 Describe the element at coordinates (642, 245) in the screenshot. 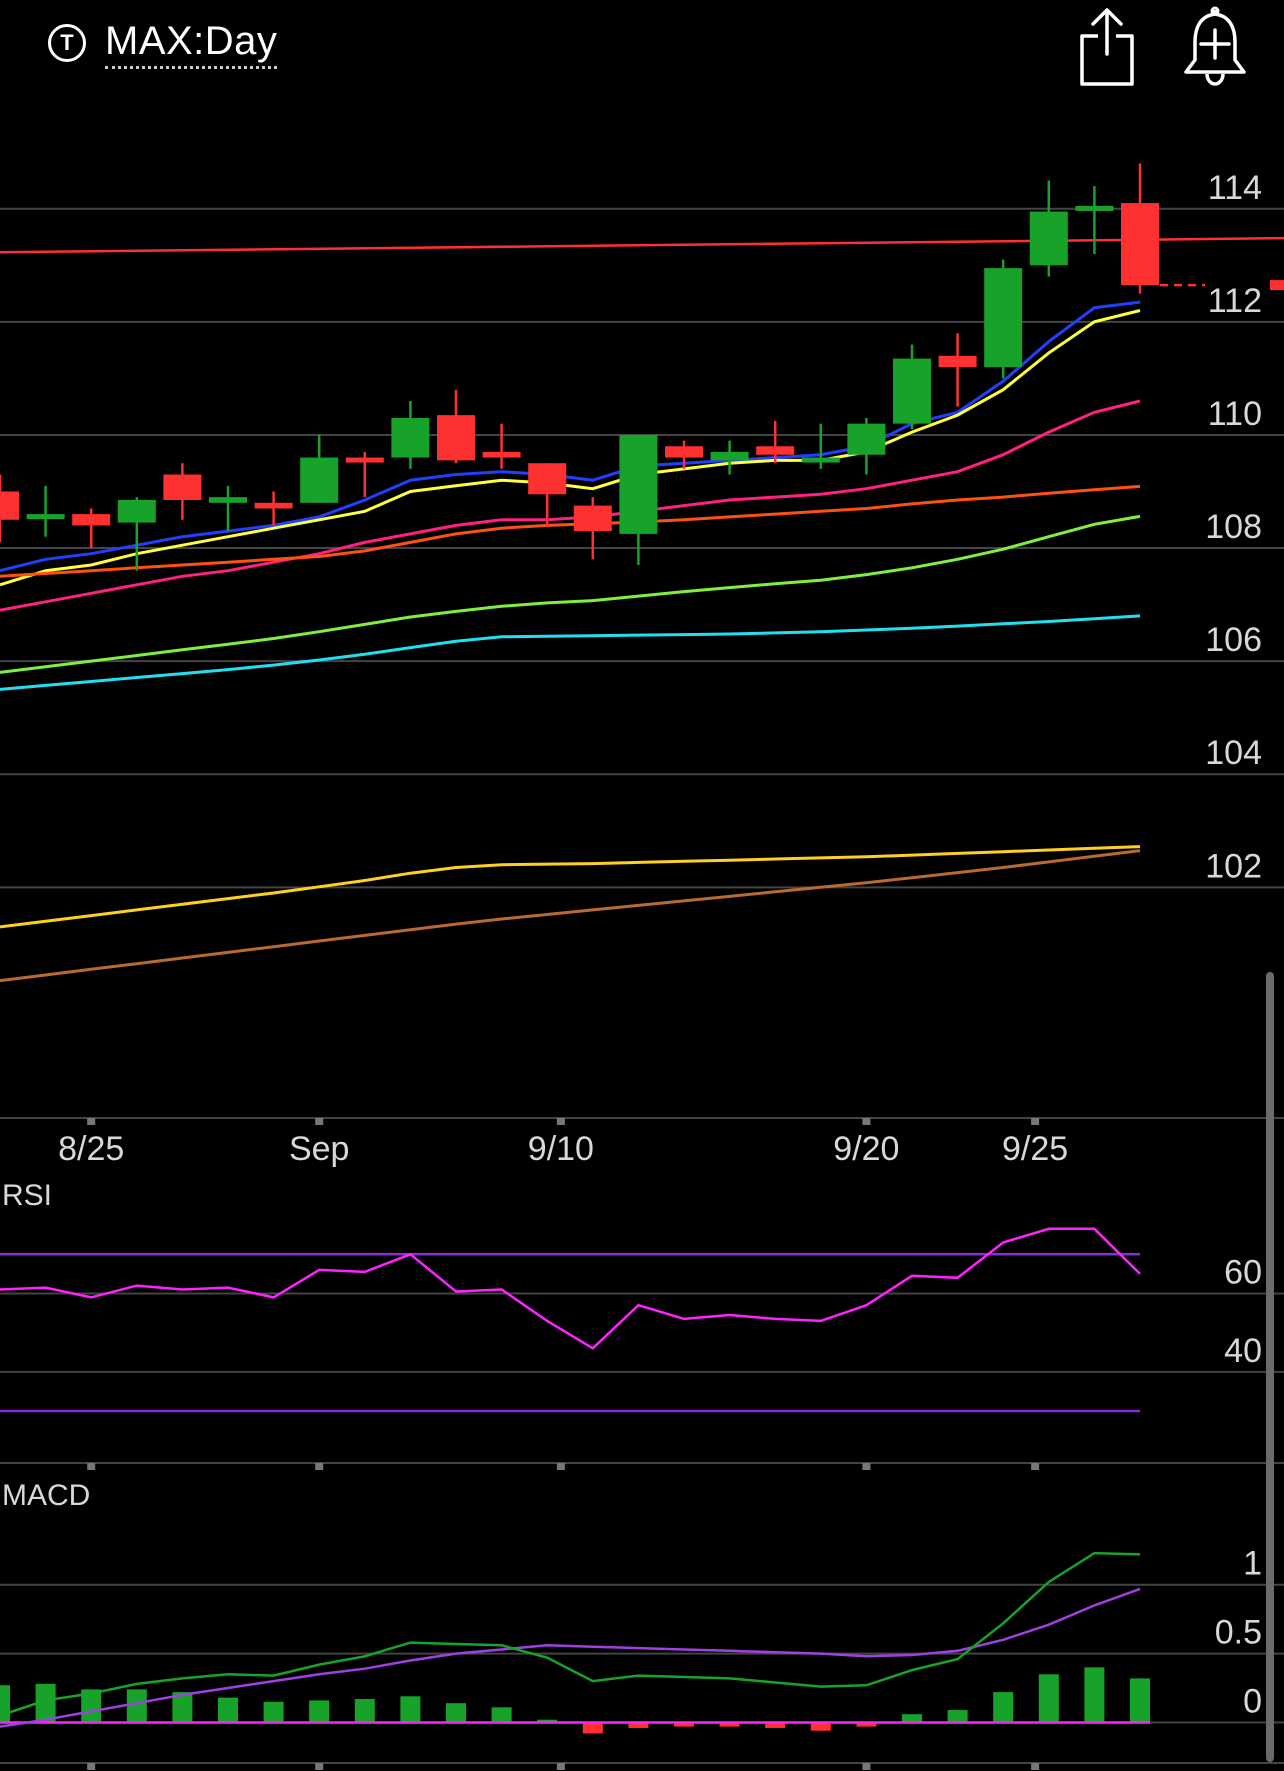

I see `reference-price-line` at that location.